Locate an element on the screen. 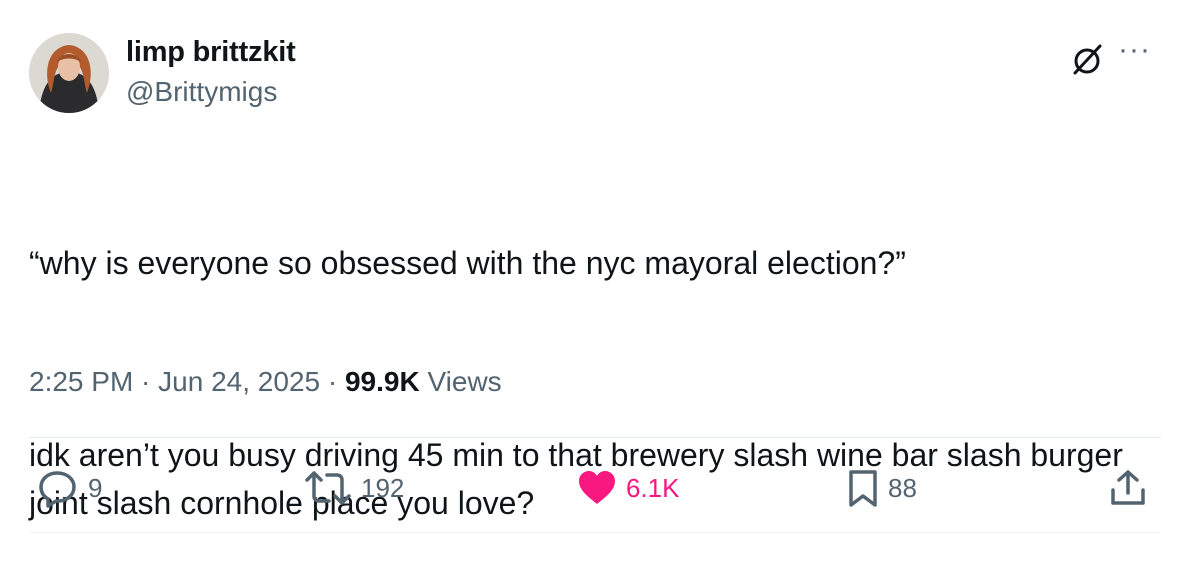 The height and width of the screenshot is (575, 1204). views-count: 99.9K is located at coordinates (382, 381).